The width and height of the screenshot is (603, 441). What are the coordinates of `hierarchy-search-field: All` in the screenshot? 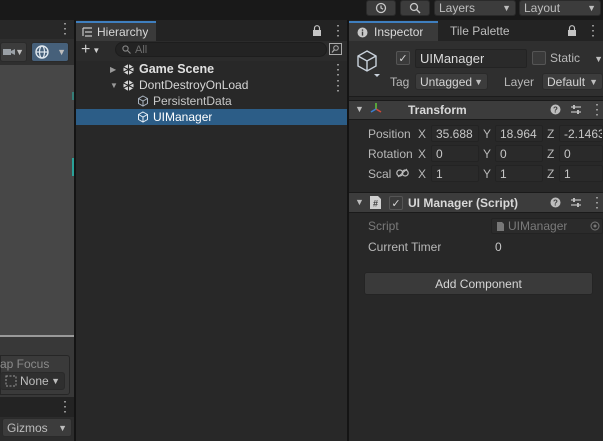 It's located at (221, 49).